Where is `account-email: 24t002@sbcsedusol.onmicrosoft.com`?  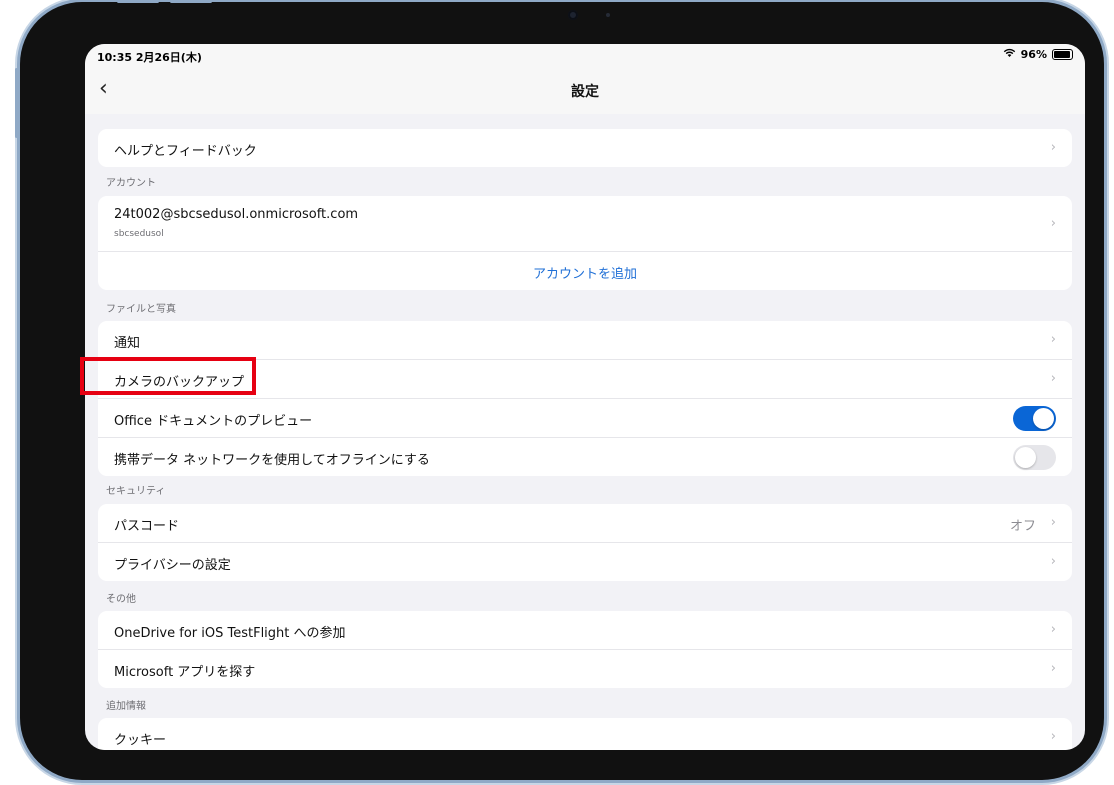
account-email: 24t002@sbcsedusol.onmicrosoft.com is located at coordinates (236, 214).